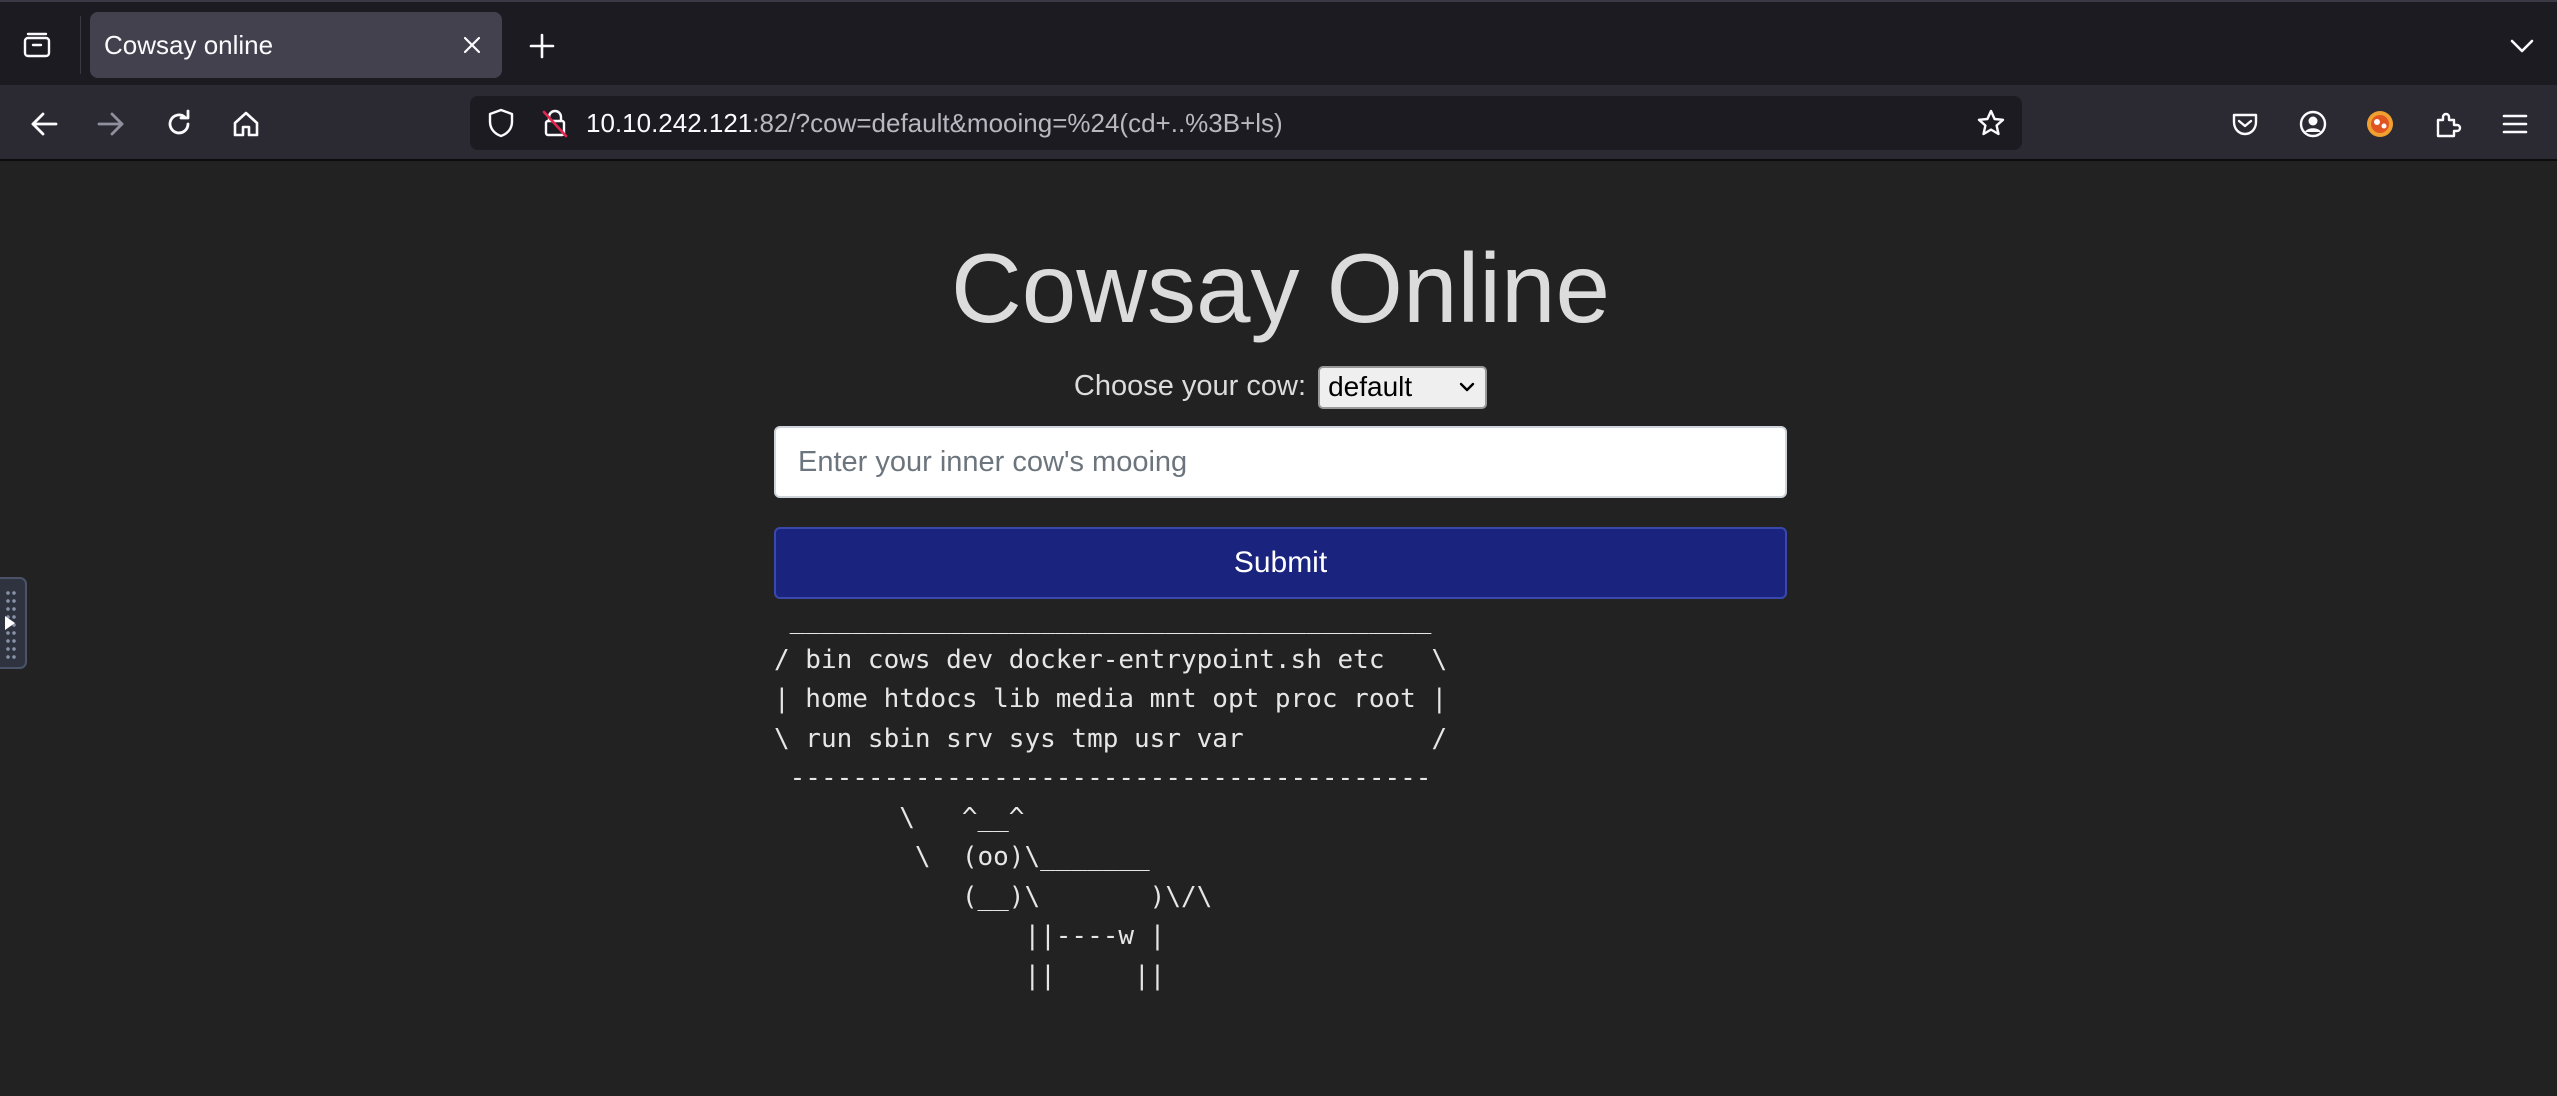  I want to click on tab-title: Cowsay online, so click(189, 45).